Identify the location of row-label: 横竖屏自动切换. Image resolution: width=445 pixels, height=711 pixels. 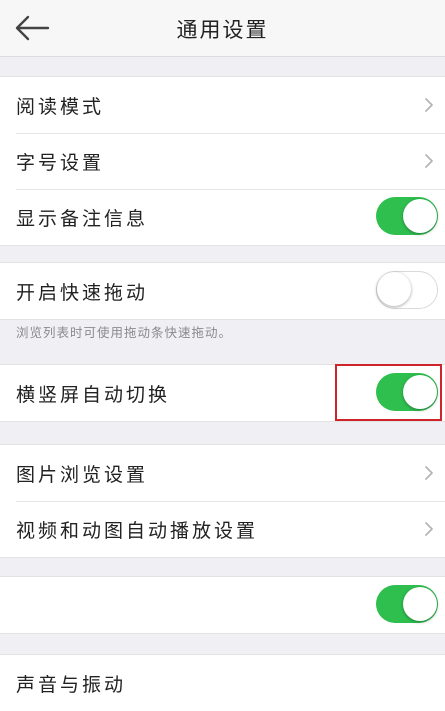
(93, 394).